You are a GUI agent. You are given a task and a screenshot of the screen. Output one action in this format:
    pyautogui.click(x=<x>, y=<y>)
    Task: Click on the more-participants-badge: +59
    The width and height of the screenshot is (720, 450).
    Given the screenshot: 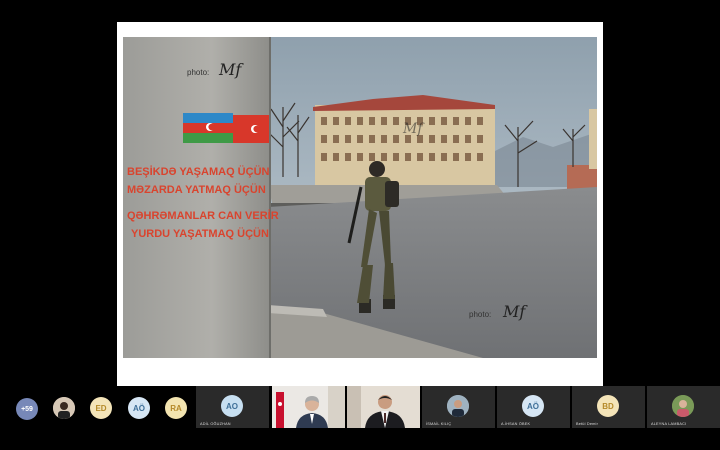 What is the action you would take?
    pyautogui.click(x=27, y=409)
    